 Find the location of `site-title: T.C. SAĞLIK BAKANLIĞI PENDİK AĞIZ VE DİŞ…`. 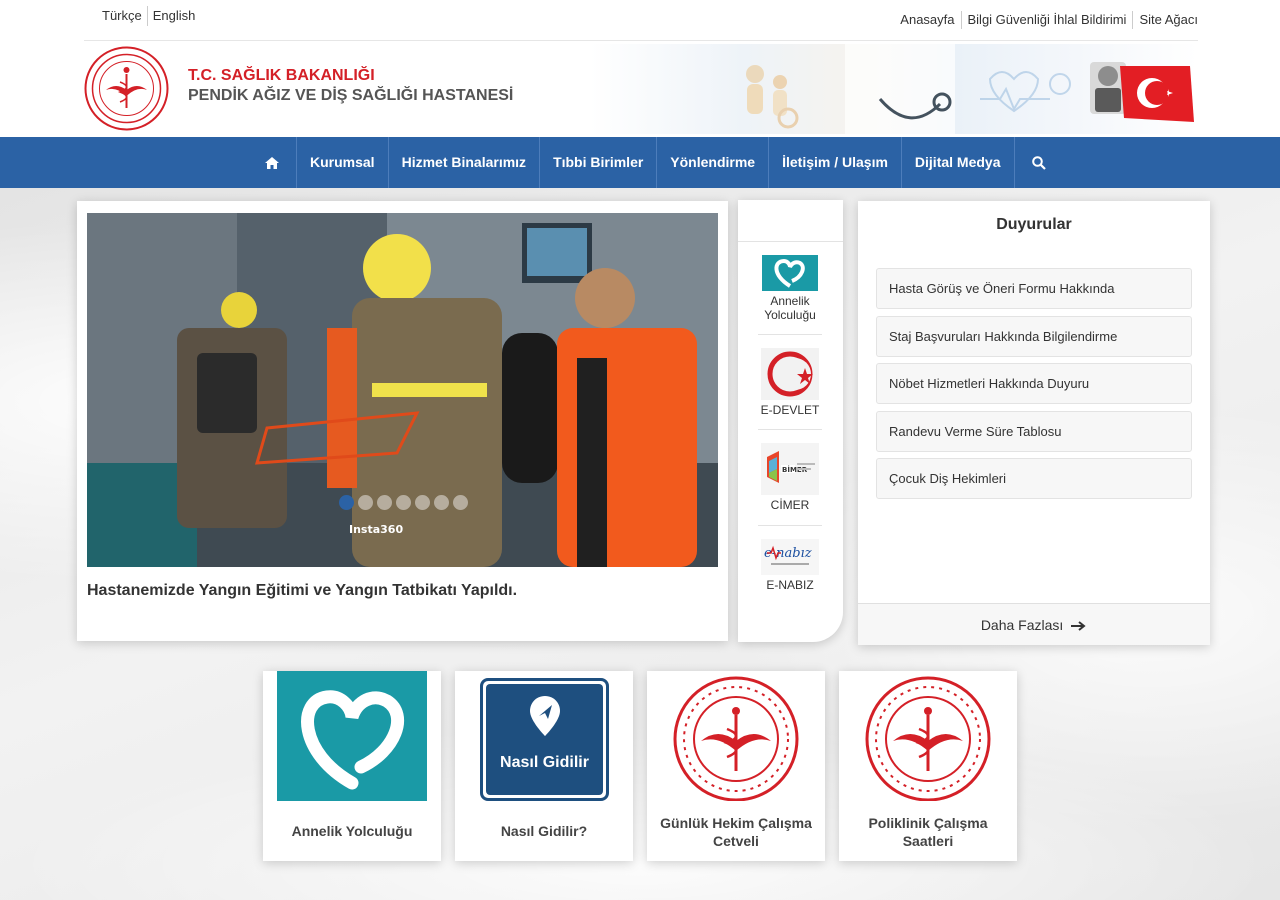

site-title: T.C. SAĞLIK BAKANLIĞI PENDİK AĞIZ VE DİŞ… is located at coordinates (350, 86).